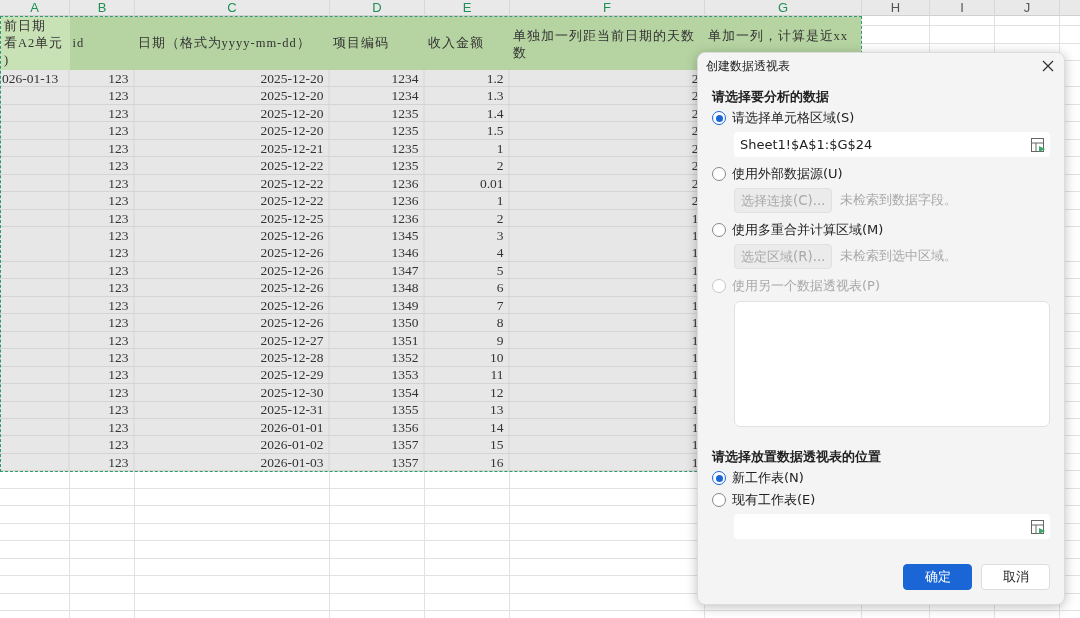  Describe the element at coordinates (787, 174) in the screenshot. I see `option-label: 使用外部数据源(U)` at that location.